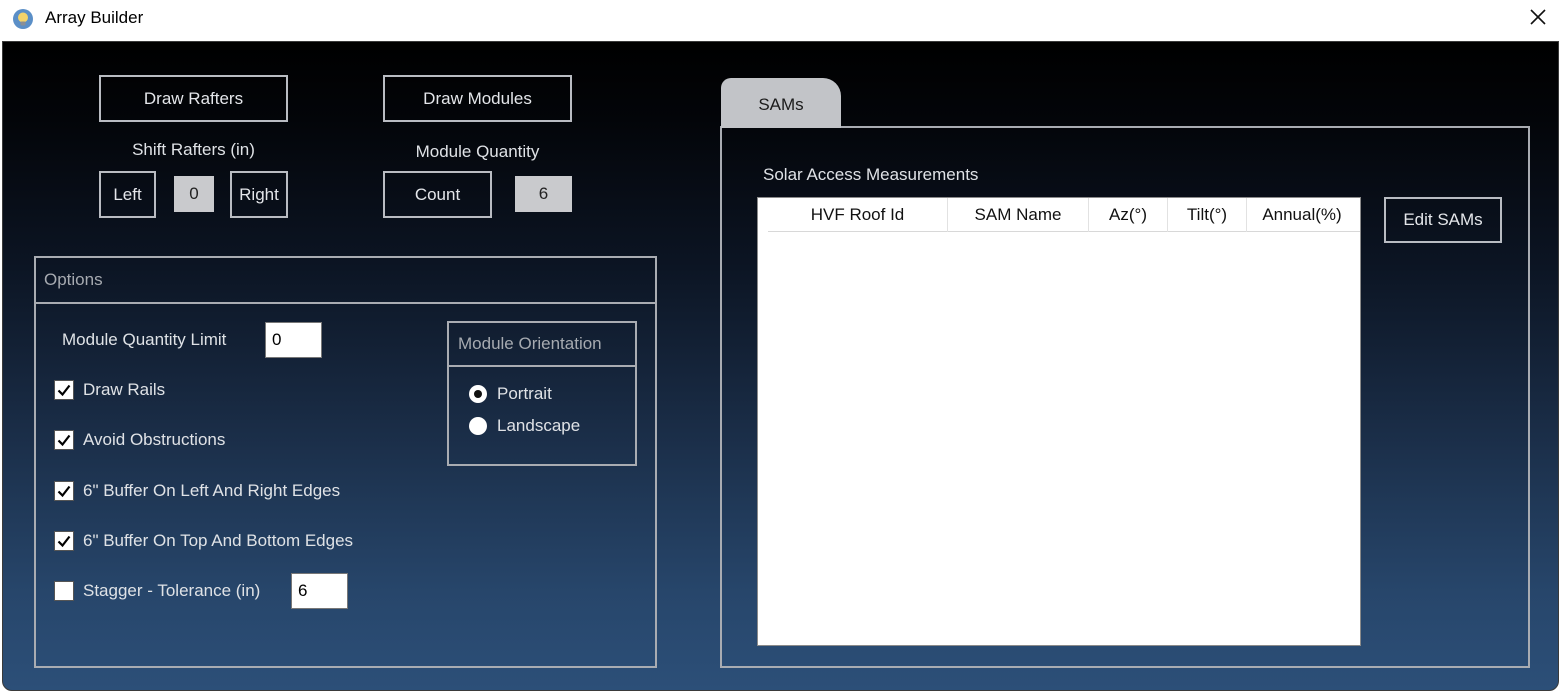 This screenshot has height=692, width=1561. Describe the element at coordinates (218, 540) in the screenshot. I see `checkbox-label: 6" Buffer On Top And Bottom Edges` at that location.